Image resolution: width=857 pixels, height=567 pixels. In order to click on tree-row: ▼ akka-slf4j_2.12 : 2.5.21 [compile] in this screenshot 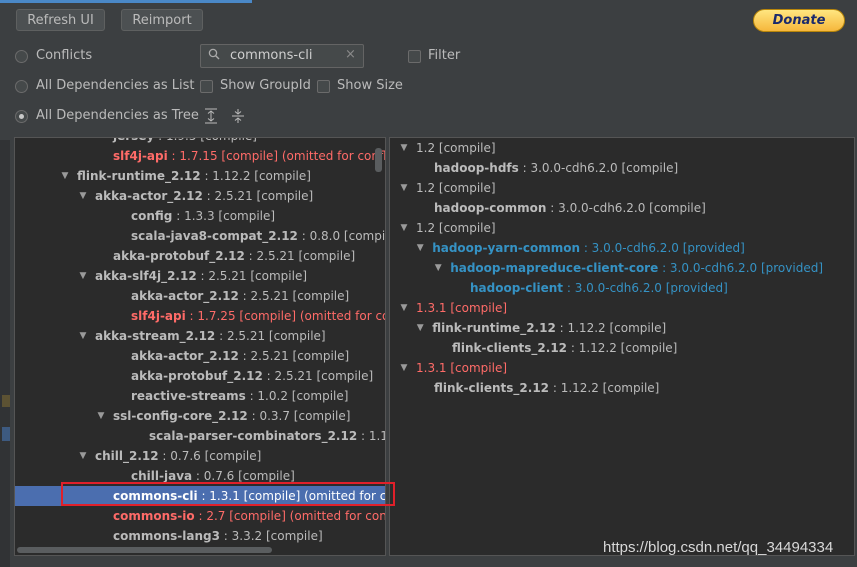, I will do `click(200, 276)`.